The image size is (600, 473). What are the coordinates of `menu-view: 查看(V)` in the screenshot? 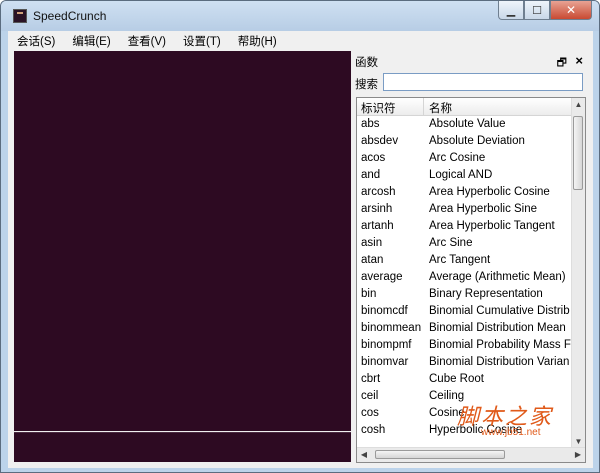 It's located at (146, 41).